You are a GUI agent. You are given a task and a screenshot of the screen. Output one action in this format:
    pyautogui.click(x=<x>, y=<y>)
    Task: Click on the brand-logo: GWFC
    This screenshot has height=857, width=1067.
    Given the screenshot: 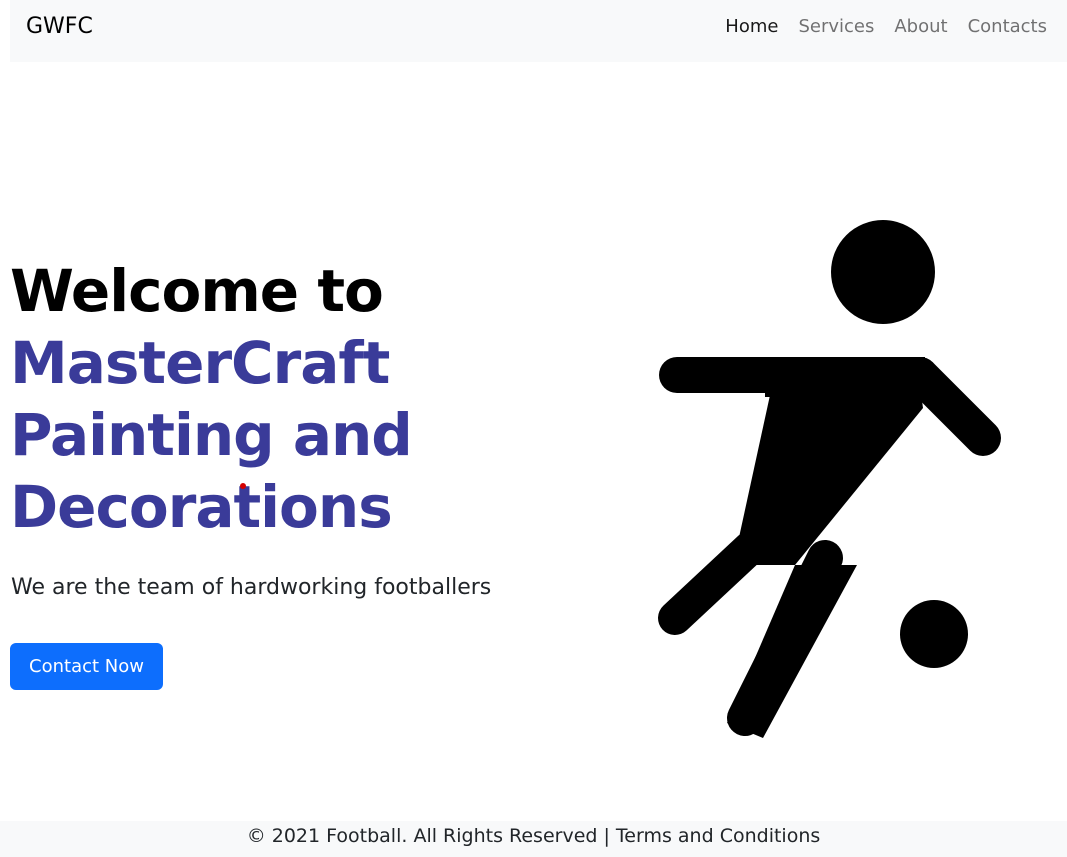 What is the action you would take?
    pyautogui.click(x=59, y=27)
    